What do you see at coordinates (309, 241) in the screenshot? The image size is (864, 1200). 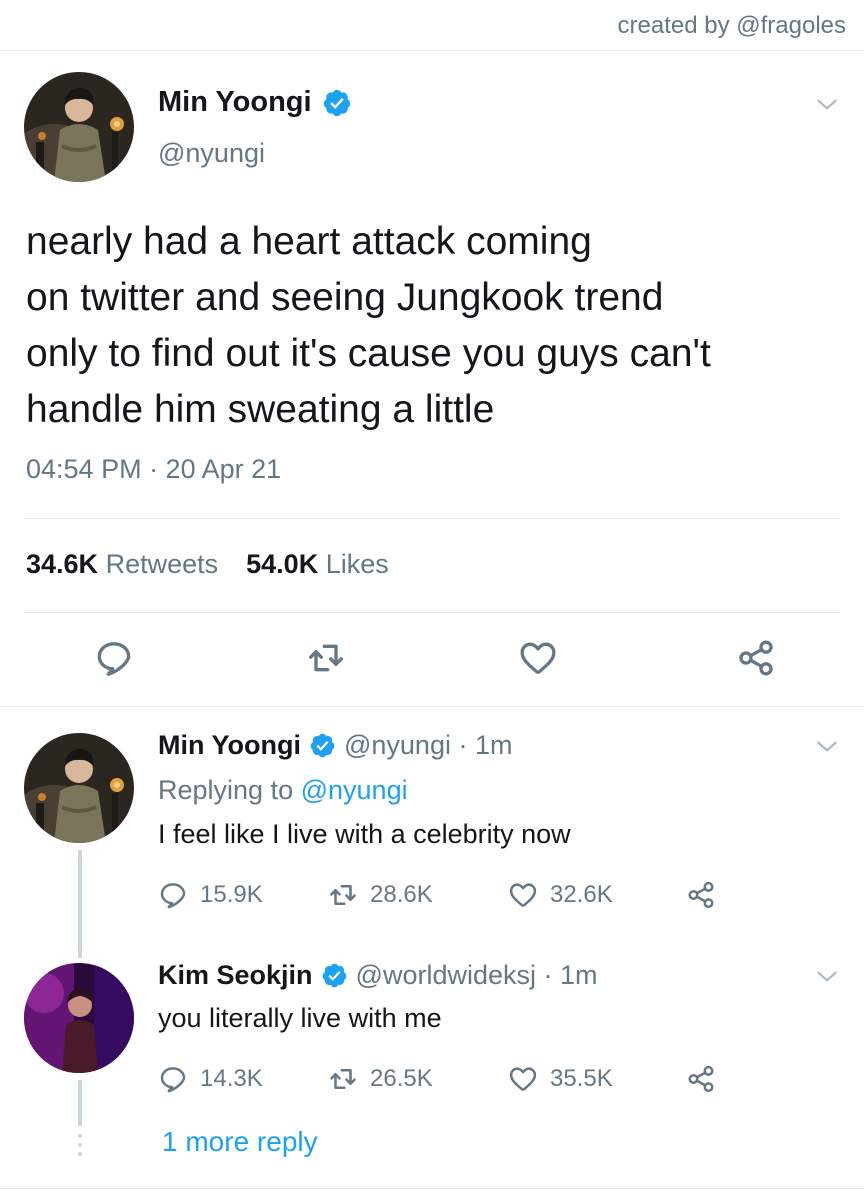 I see `tweet-text-line: nearly had a heart attack coming` at bounding box center [309, 241].